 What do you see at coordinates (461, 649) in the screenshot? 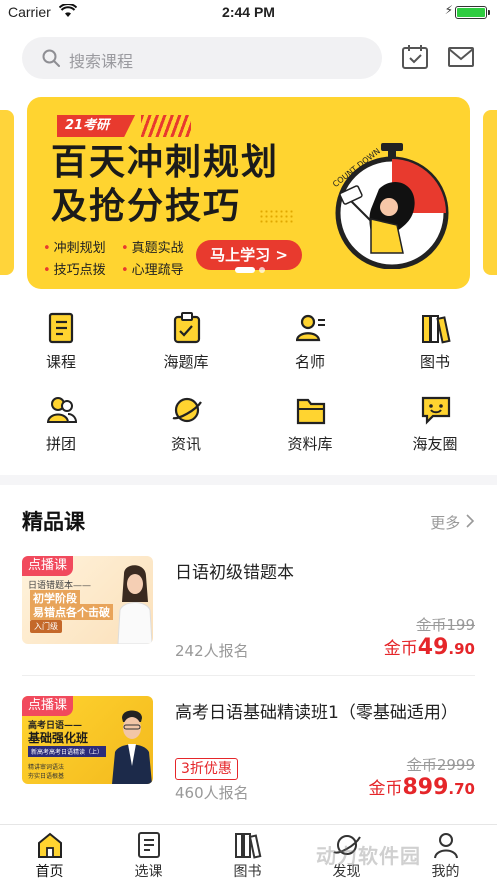
I see `price-decimal: .90` at bounding box center [461, 649].